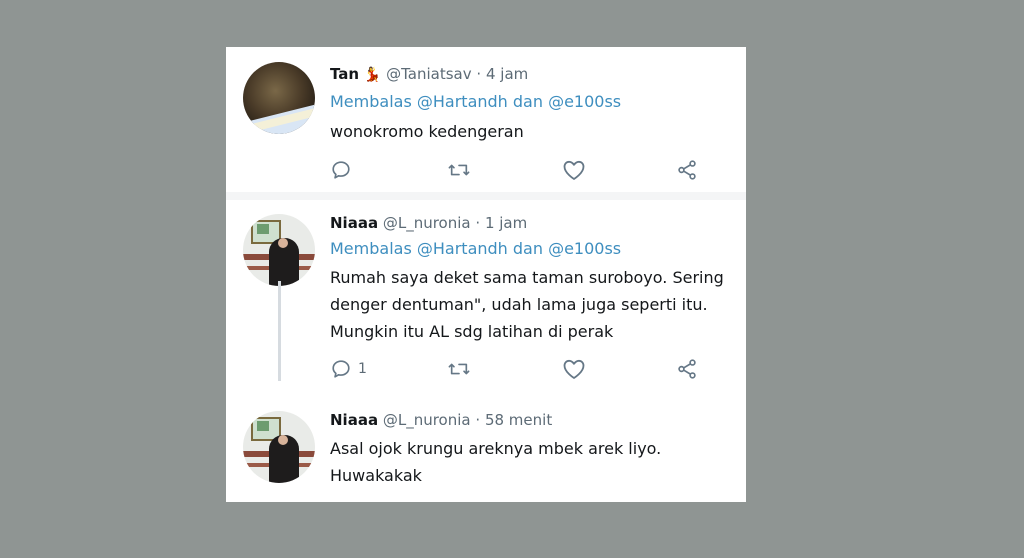  What do you see at coordinates (506, 223) in the screenshot?
I see `timestamp: 1 jam` at bounding box center [506, 223].